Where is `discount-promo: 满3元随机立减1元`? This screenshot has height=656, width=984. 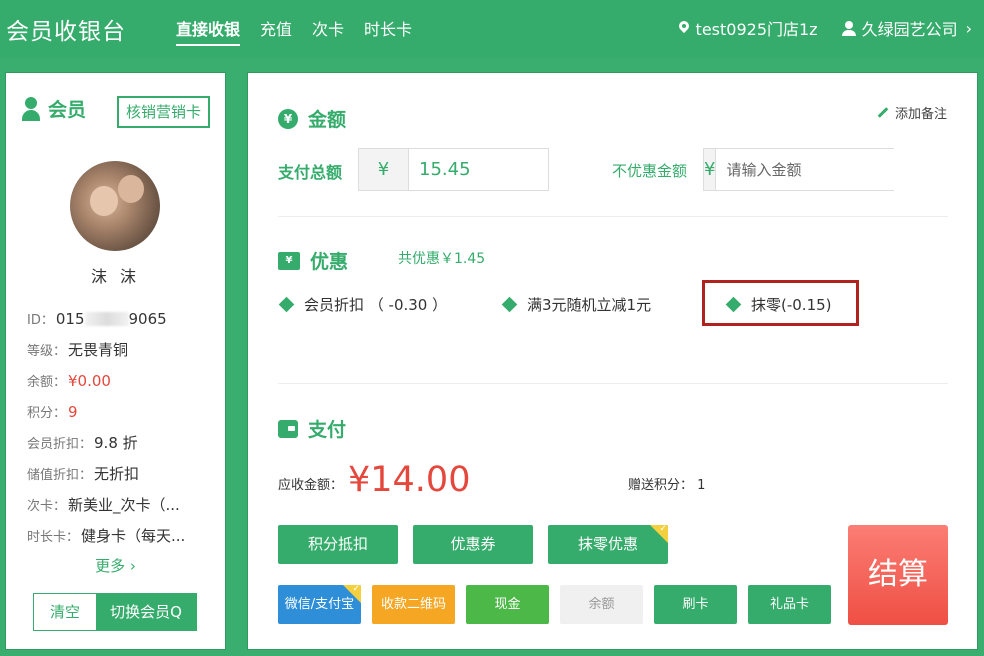
discount-promo: 满3元随机立减1元 is located at coordinates (576, 304).